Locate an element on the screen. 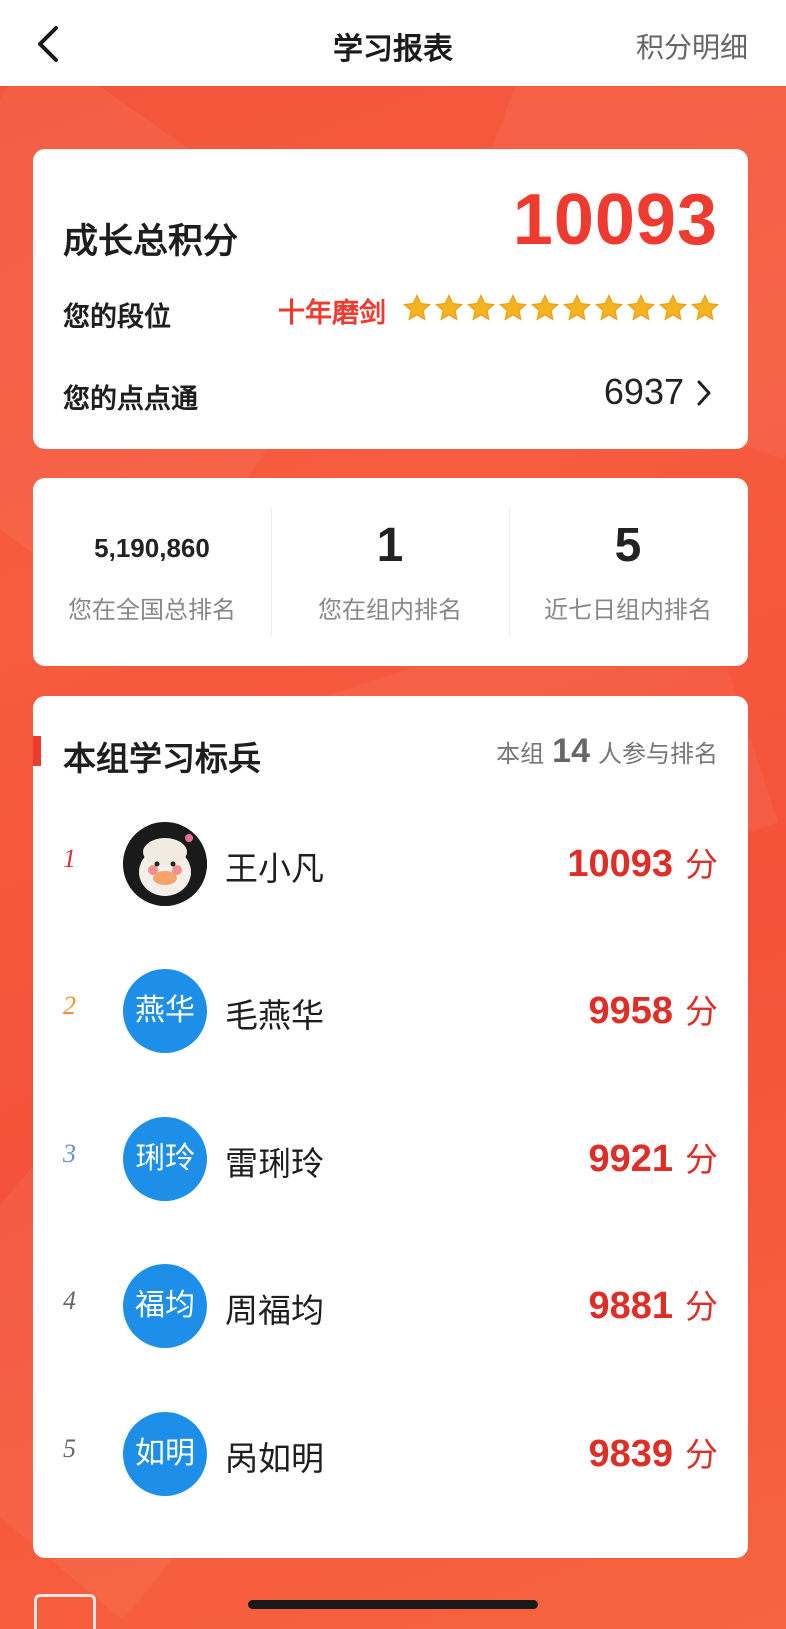 The width and height of the screenshot is (786, 1629). national-rank-caption: 您在全国总排名 is located at coordinates (152, 610).